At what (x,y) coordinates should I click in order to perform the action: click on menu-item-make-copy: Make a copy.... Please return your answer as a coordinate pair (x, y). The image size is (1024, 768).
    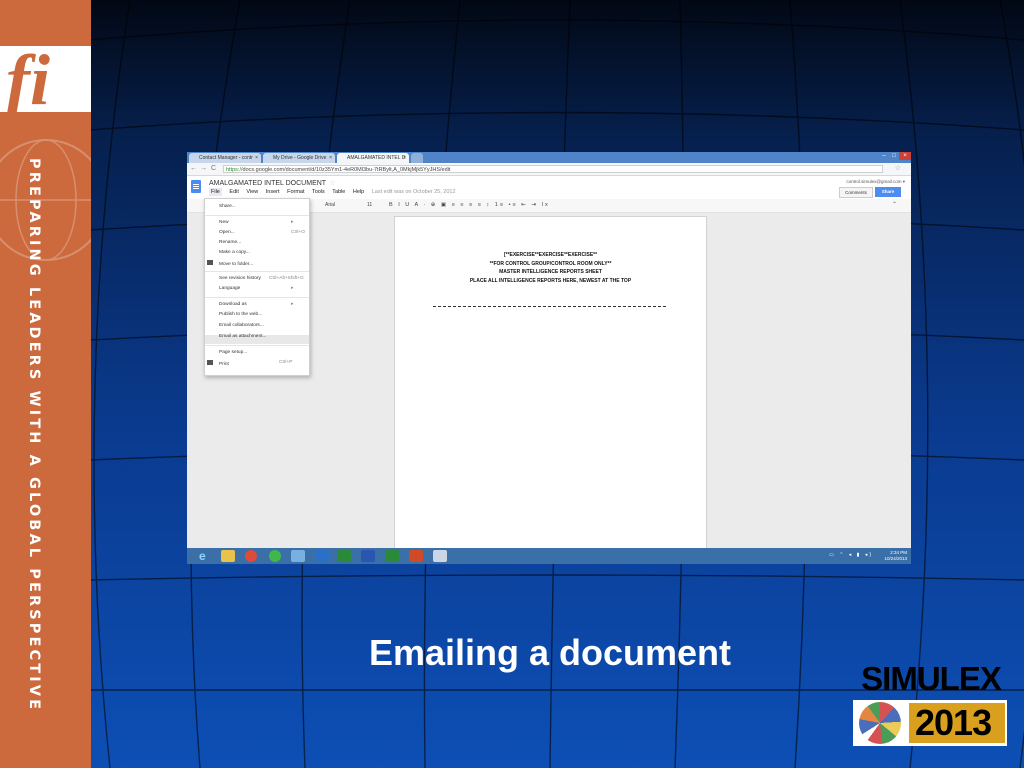
    Looking at the image, I should click on (234, 252).